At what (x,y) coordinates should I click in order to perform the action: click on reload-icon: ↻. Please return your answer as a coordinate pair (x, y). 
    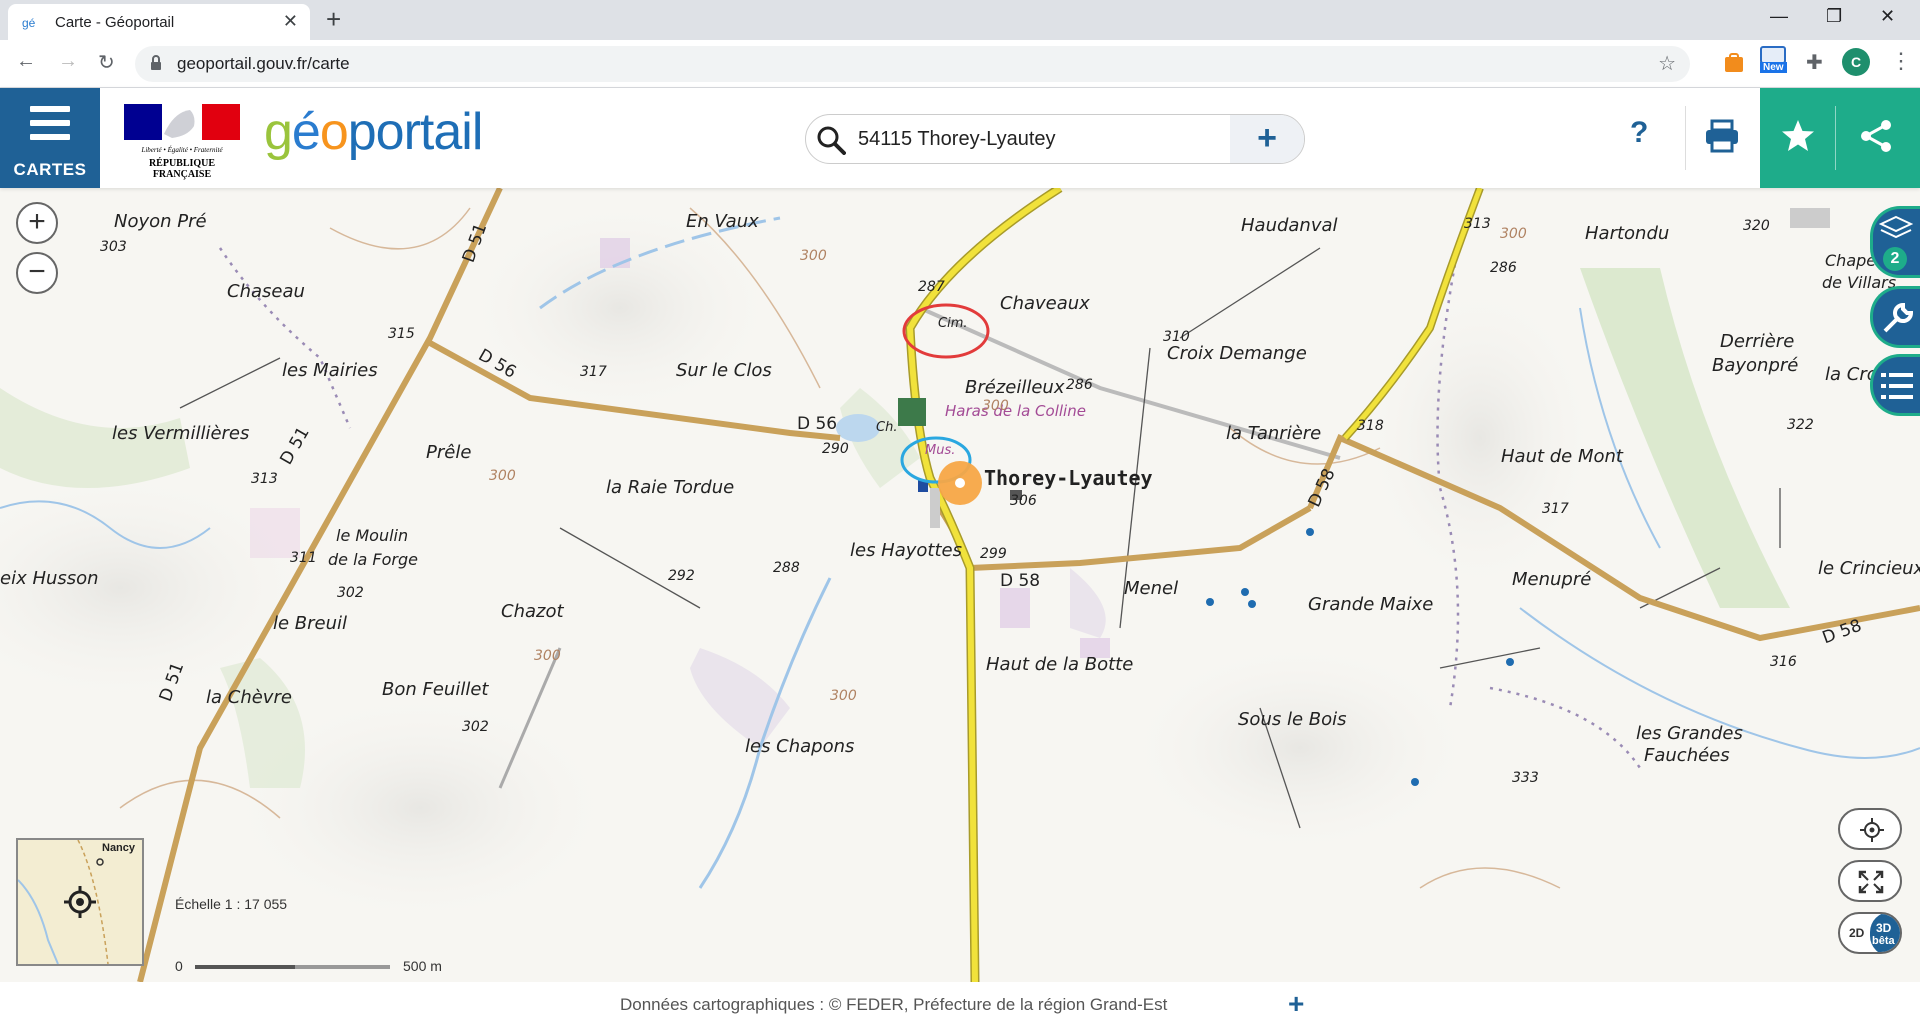
    Looking at the image, I should click on (106, 62).